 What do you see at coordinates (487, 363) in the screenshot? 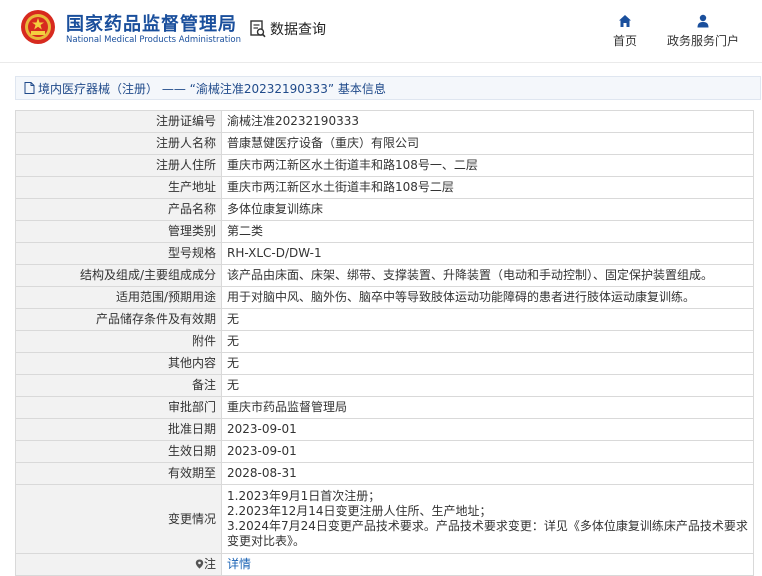
I see `field-value-other: 无` at bounding box center [487, 363].